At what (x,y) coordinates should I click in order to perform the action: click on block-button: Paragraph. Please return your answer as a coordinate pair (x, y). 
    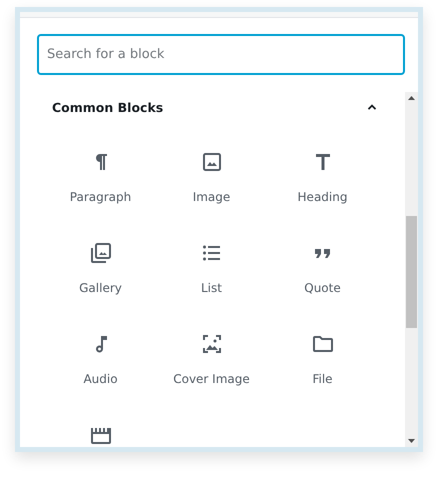
    Looking at the image, I should click on (100, 182).